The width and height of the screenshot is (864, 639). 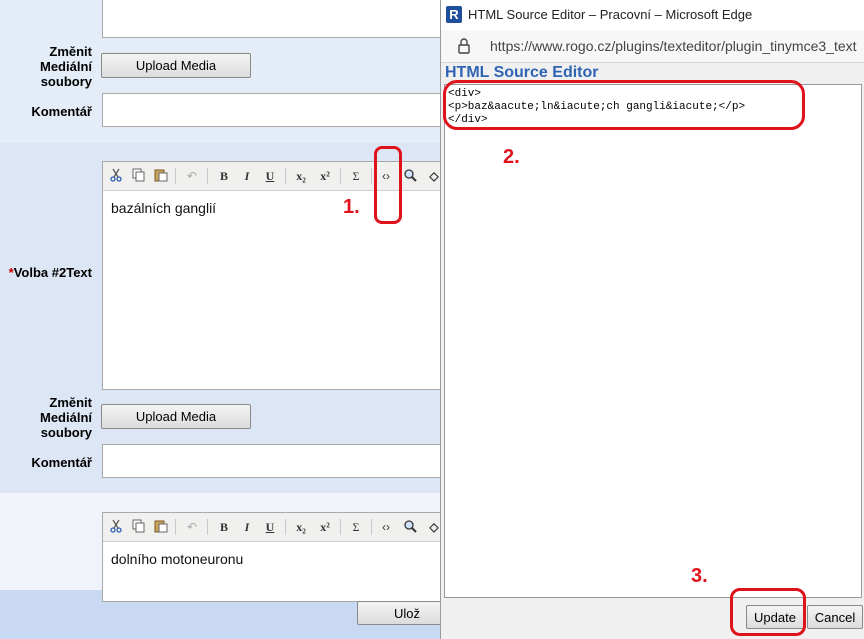 What do you see at coordinates (272, 19) in the screenshot?
I see `previous-text-field` at bounding box center [272, 19].